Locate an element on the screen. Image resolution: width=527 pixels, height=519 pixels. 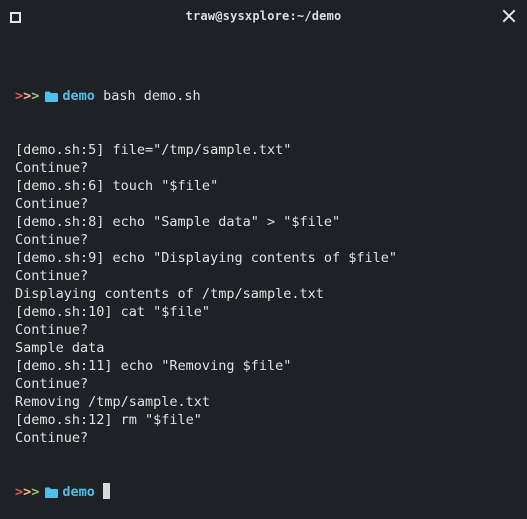
prompt-line: >>> demo bash demo.sh is located at coordinates (267, 96).